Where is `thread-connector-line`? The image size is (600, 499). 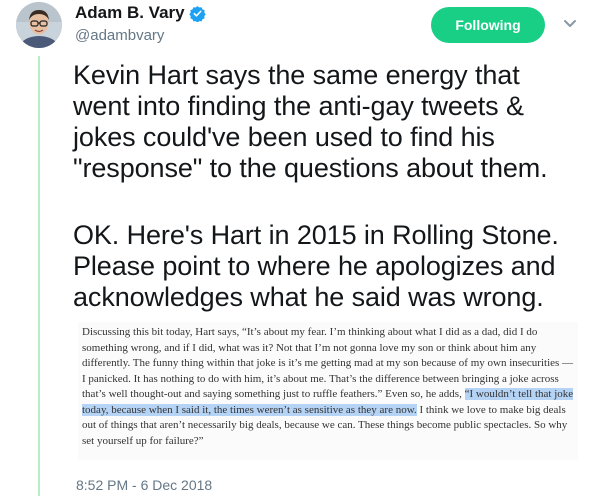 thread-connector-line is located at coordinates (39, 276).